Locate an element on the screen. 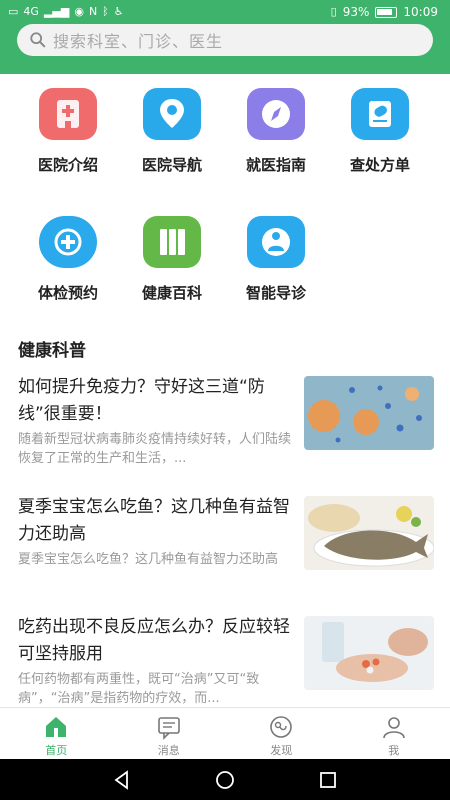  nfc-icon: Ν is located at coordinates (93, 11).